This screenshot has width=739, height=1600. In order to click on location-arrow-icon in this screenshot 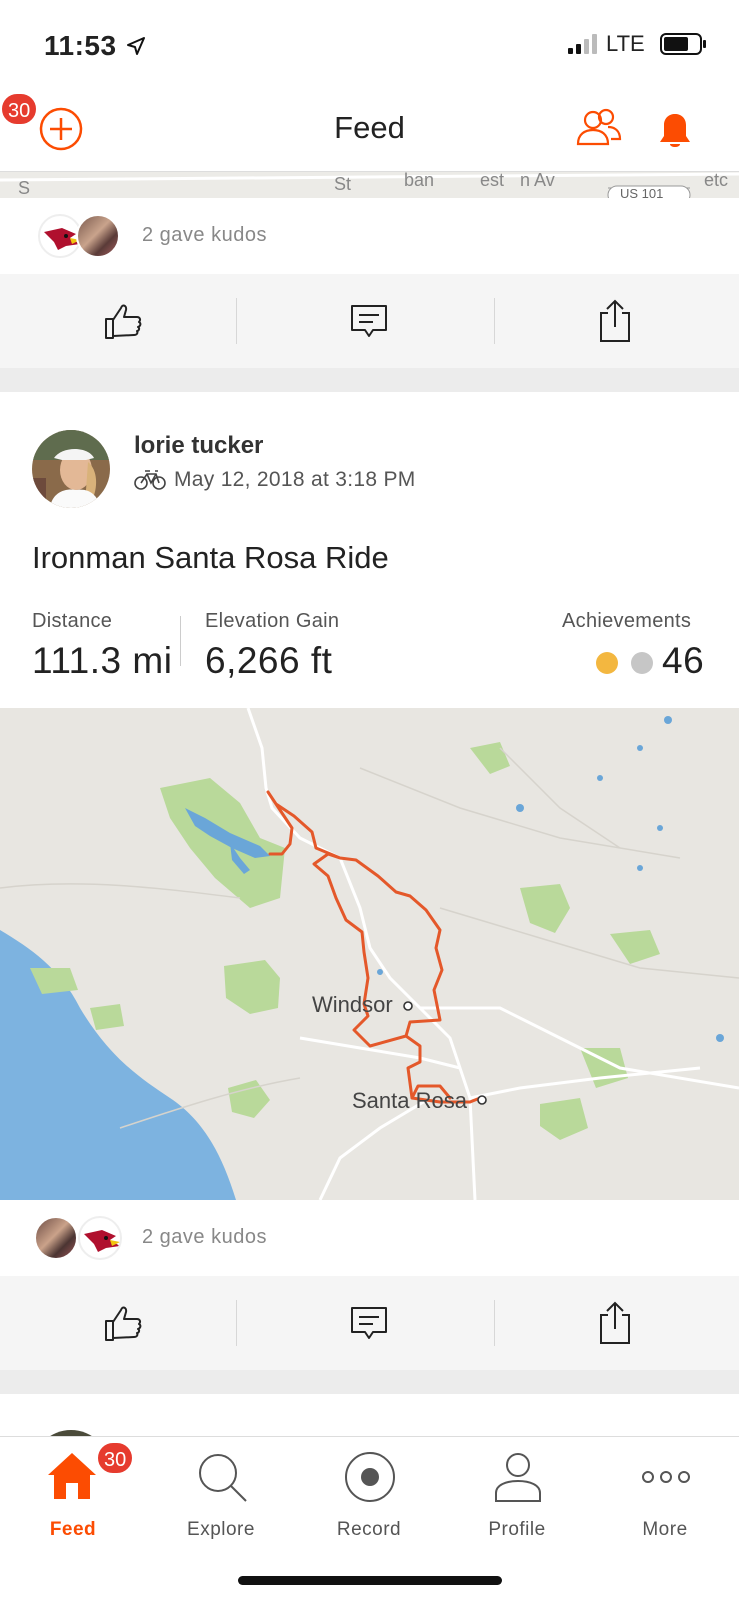, I will do `click(136, 46)`.